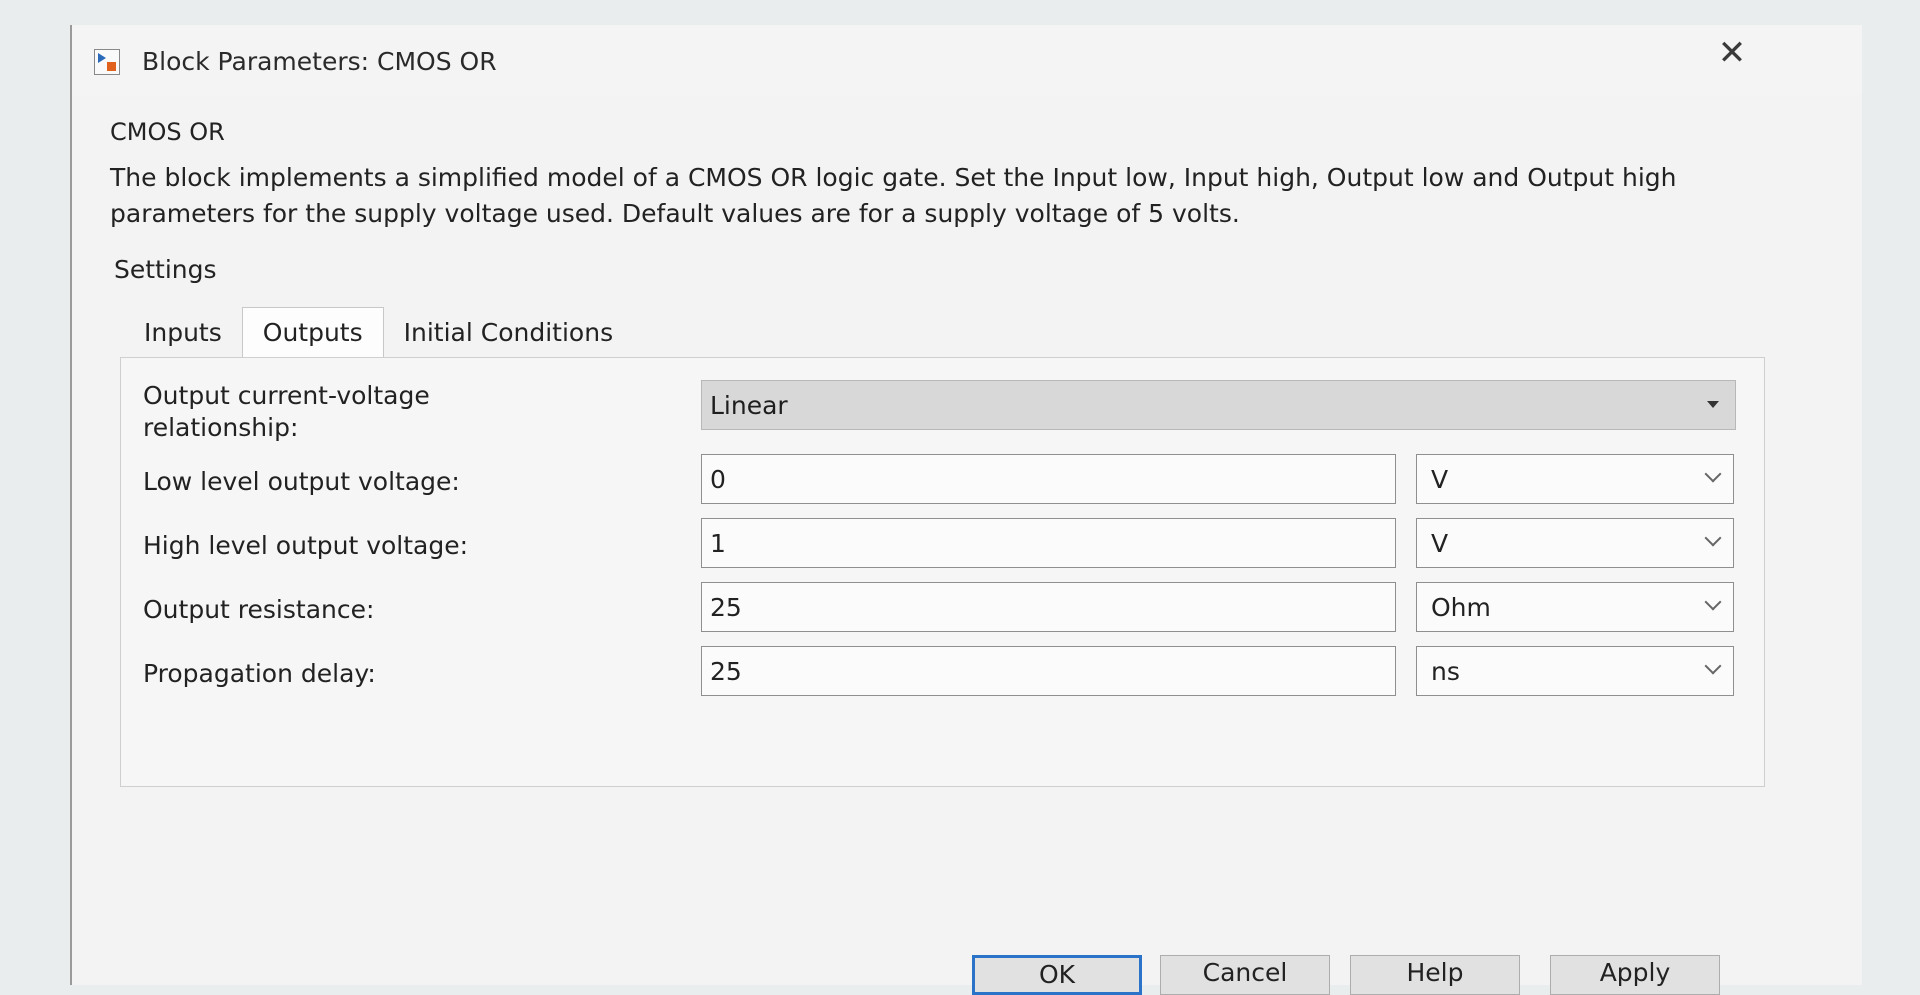  What do you see at coordinates (1048, 479) in the screenshot?
I see `low-level-output-voltage-input: 0` at bounding box center [1048, 479].